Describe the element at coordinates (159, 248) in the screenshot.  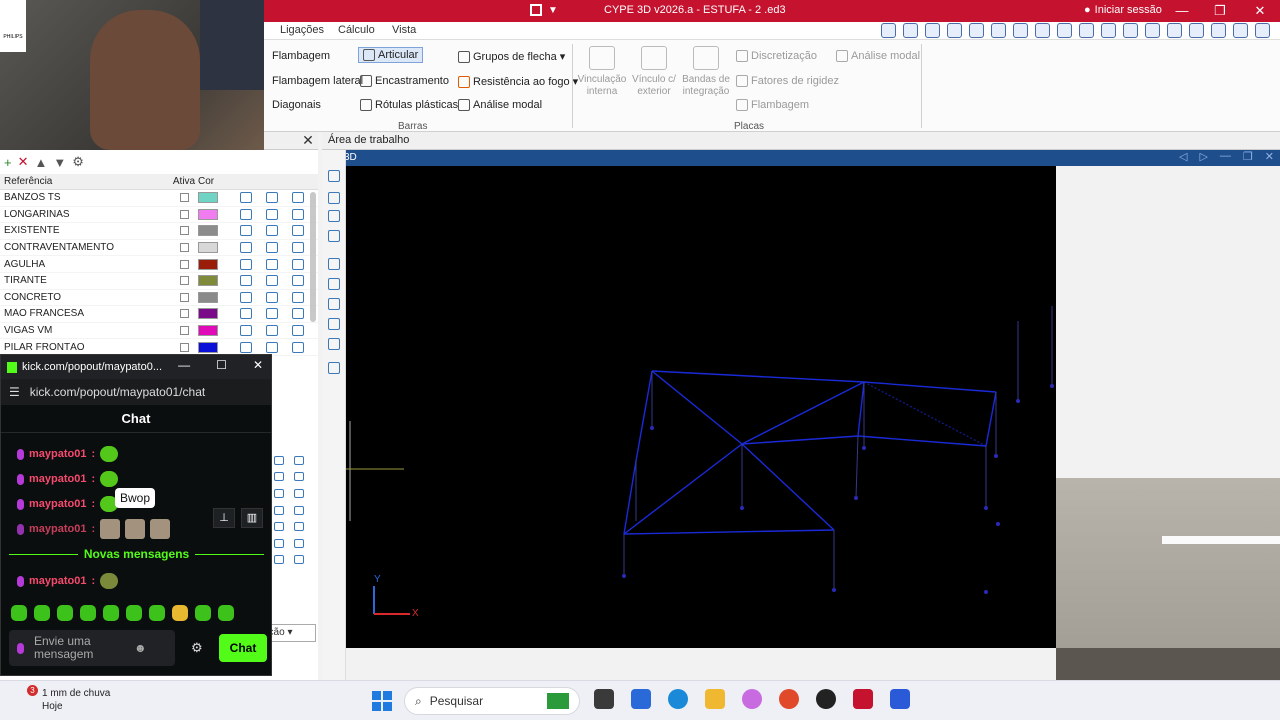
I see `layer-row: CONTRAVENTAMENTO` at that location.